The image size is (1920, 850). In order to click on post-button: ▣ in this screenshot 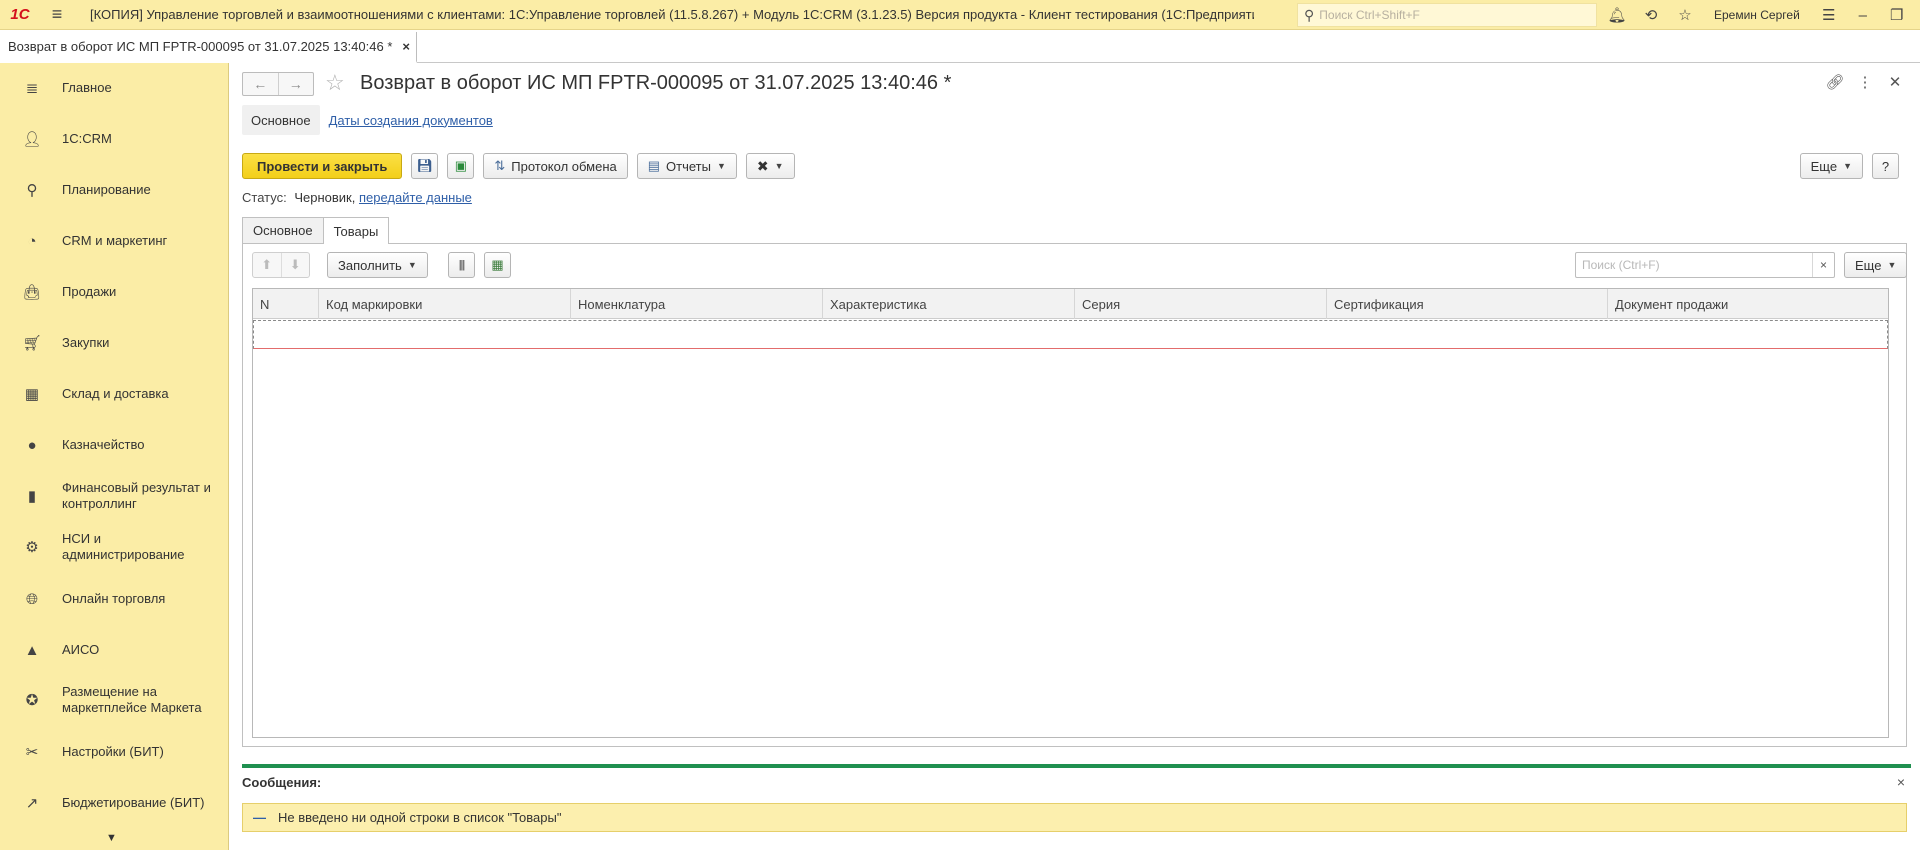, I will do `click(461, 166)`.